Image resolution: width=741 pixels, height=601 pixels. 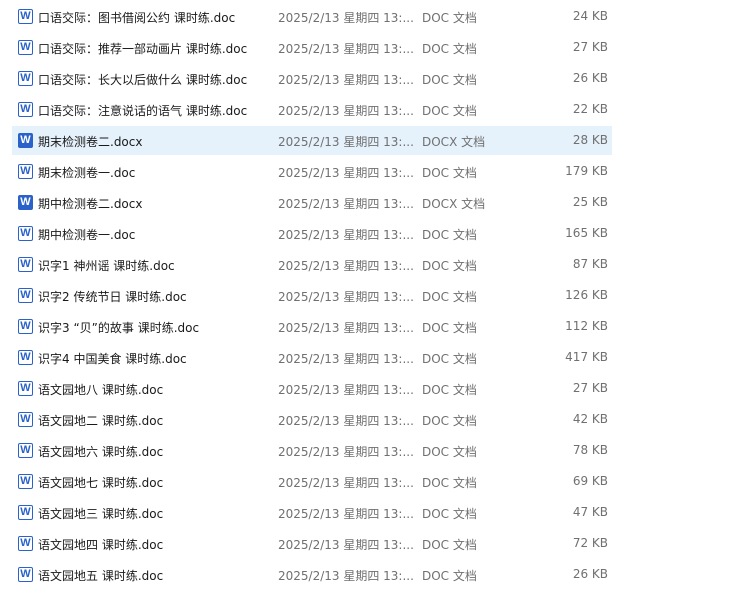 I want to click on file-size: 72 KB, so click(x=590, y=543).